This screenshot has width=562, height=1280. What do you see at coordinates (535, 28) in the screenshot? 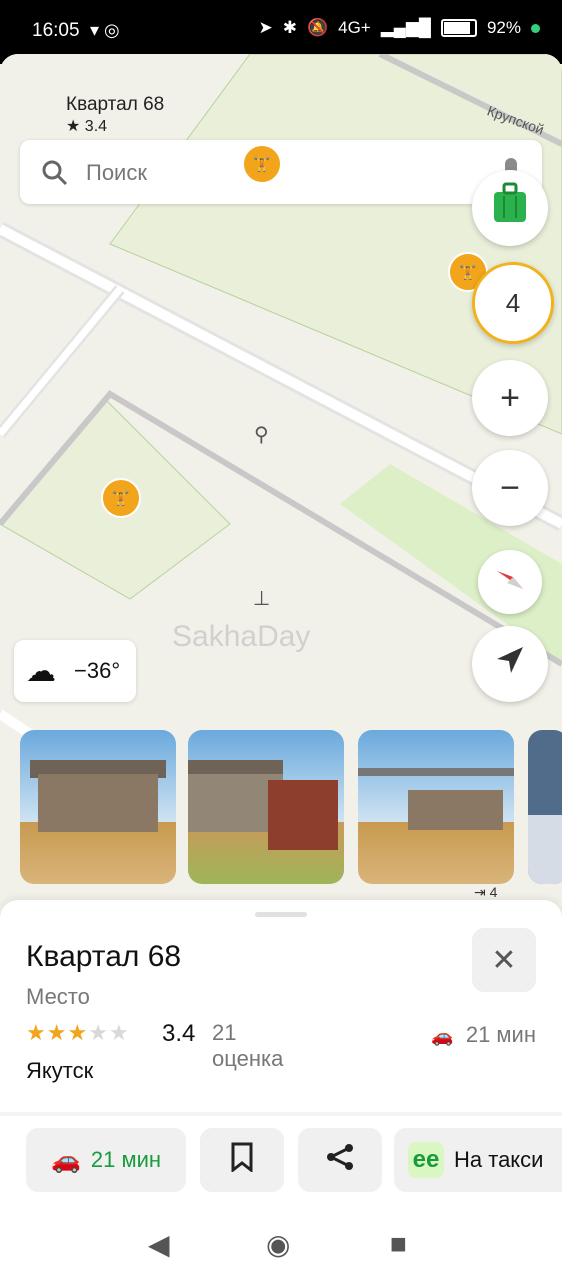
I see `status-dot` at bounding box center [535, 28].